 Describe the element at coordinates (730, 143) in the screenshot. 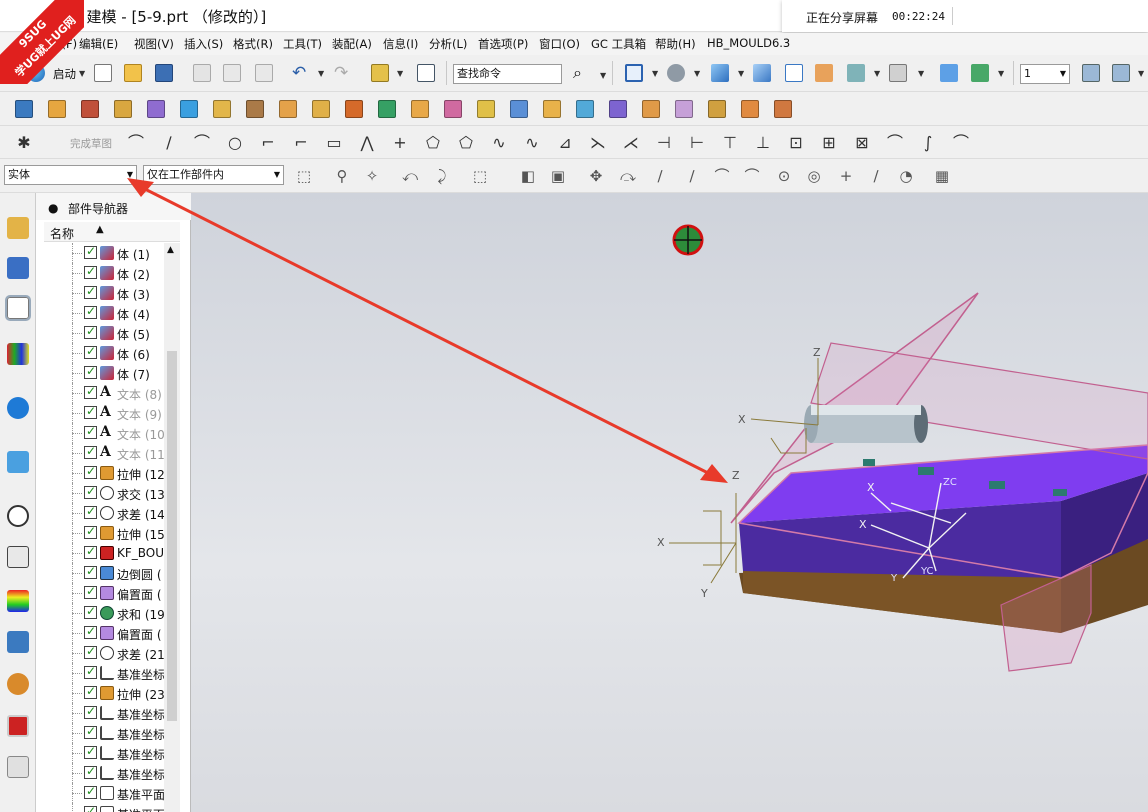

I see `sketch-tool-icon: ⊤` at that location.